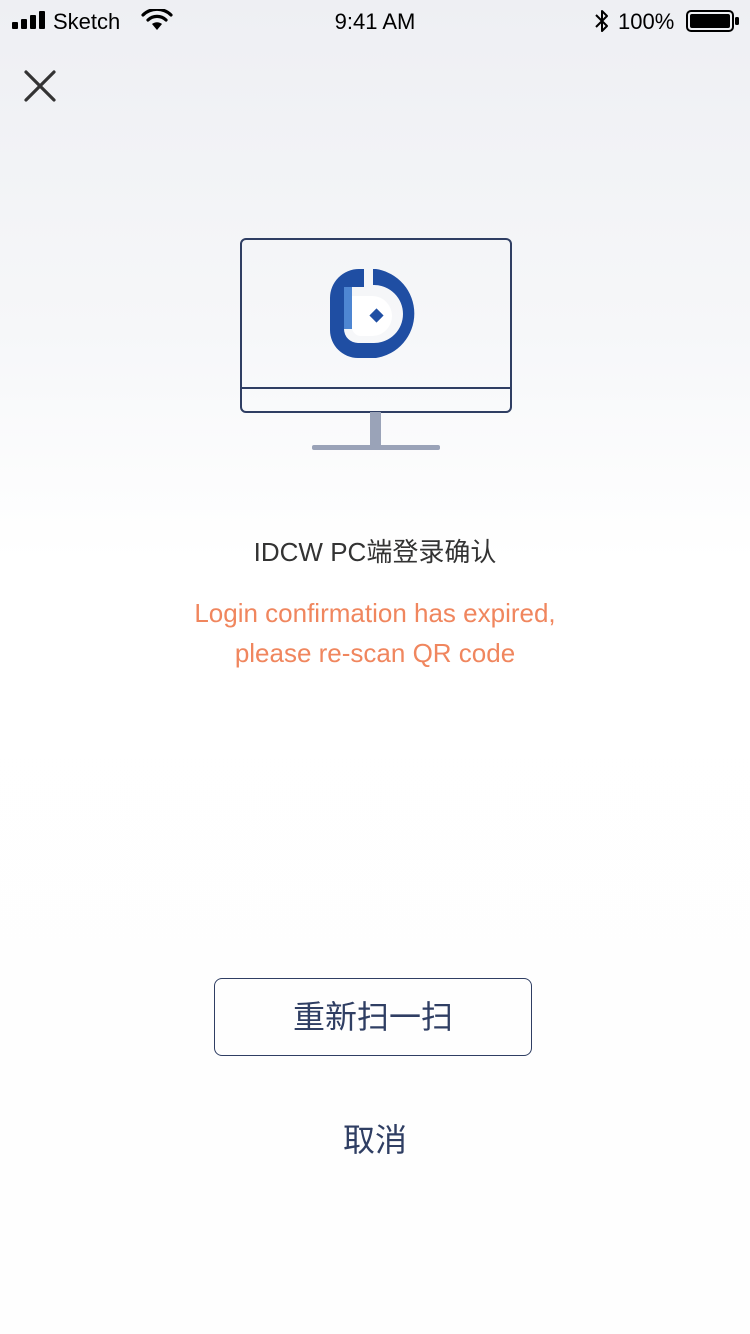 The width and height of the screenshot is (750, 1334). I want to click on cancel-button: 取消, so click(375, 1140).